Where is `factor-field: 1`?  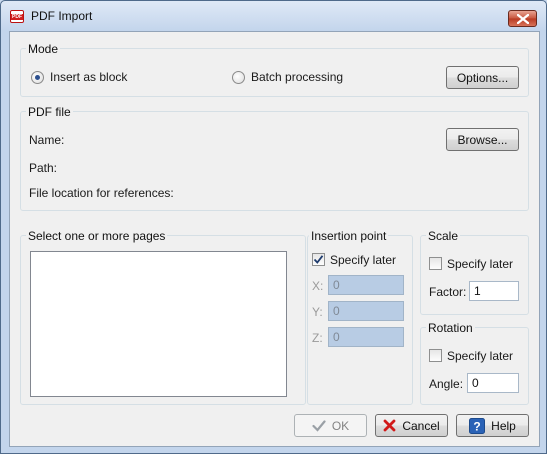 factor-field: 1 is located at coordinates (494, 291).